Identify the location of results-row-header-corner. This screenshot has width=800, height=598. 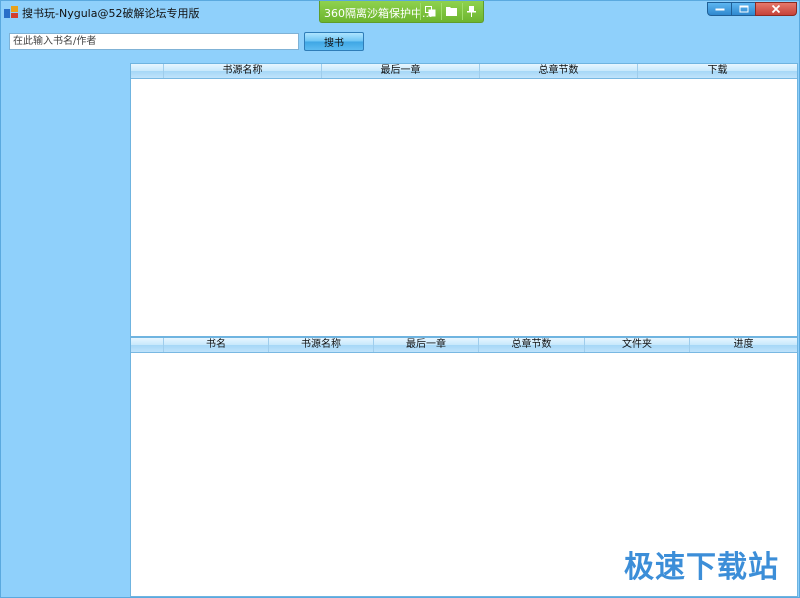
(147, 71).